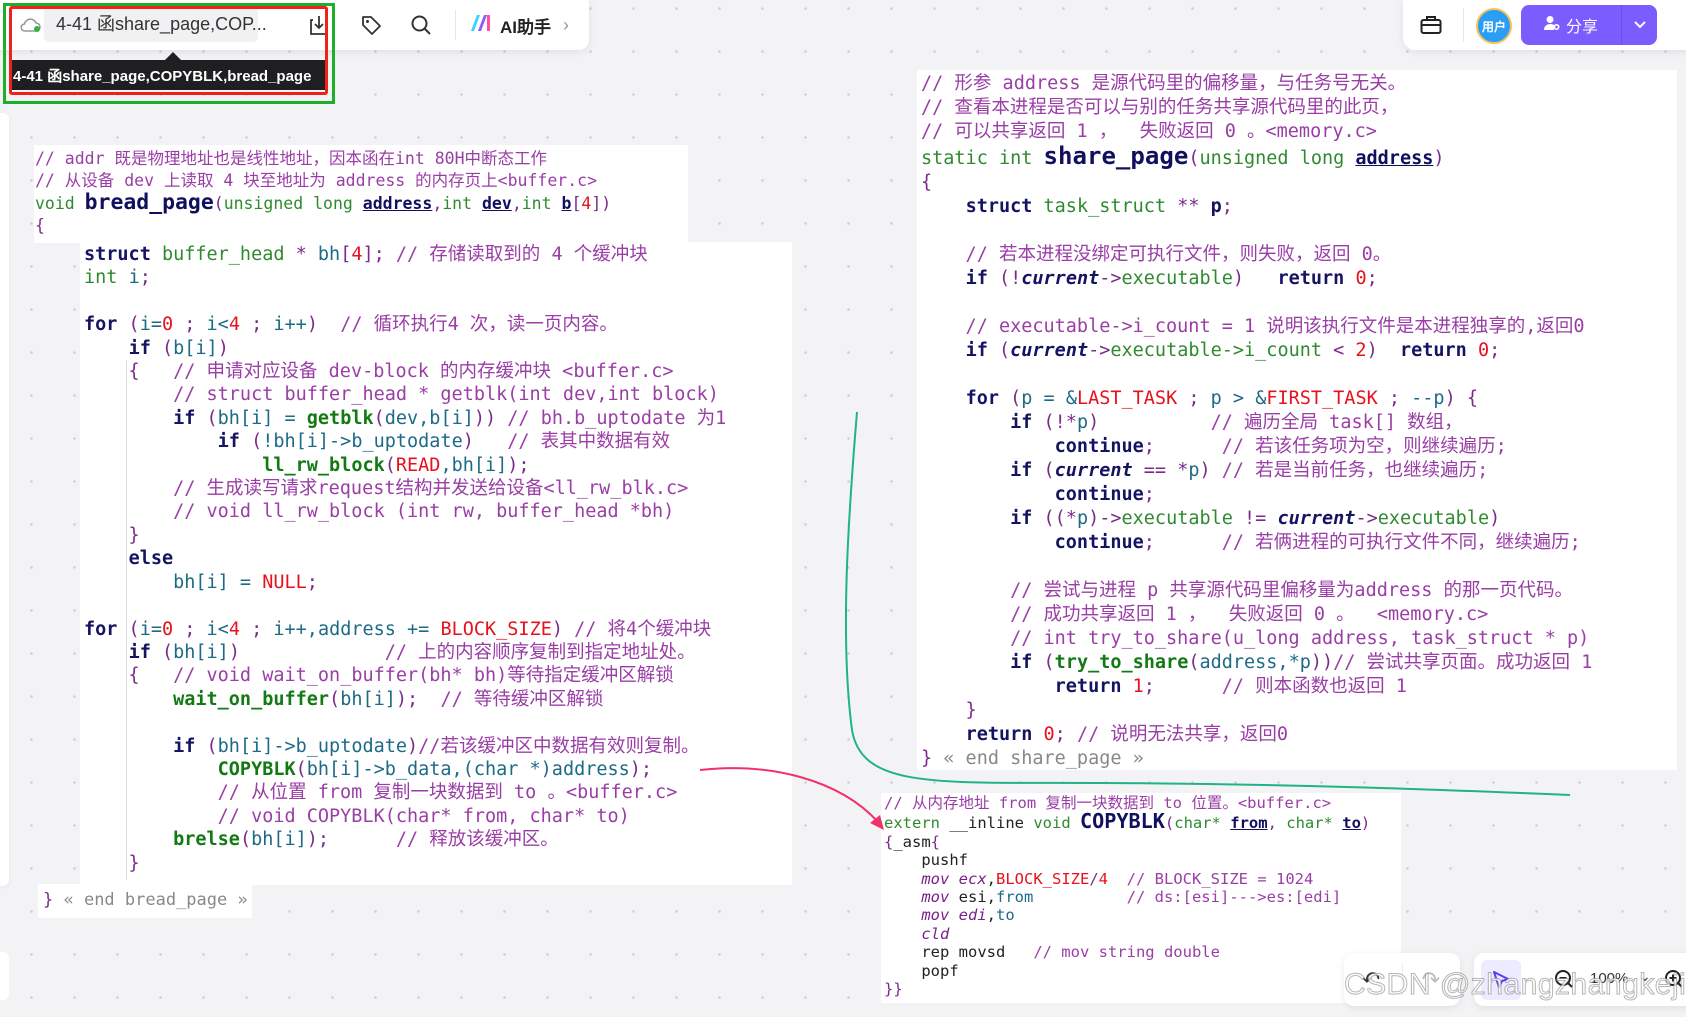 The width and height of the screenshot is (1686, 1017). I want to click on code-token: task_struct, so click(1105, 206).